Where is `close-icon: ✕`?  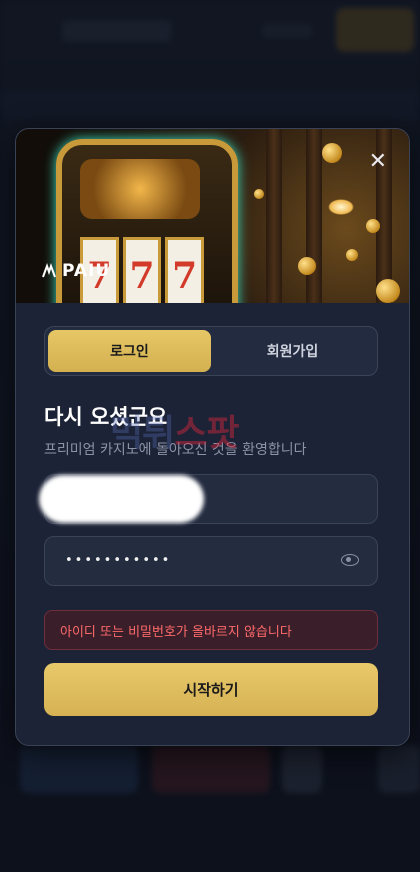 close-icon: ✕ is located at coordinates (378, 162).